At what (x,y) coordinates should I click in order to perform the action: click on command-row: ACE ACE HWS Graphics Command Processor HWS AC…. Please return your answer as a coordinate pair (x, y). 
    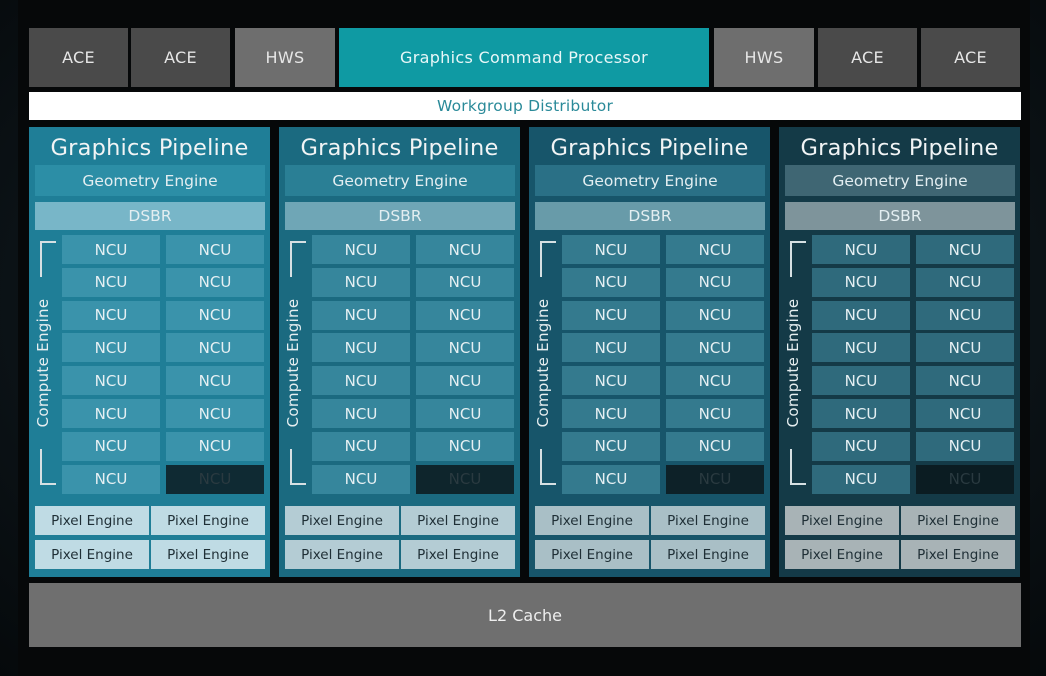
    Looking at the image, I should click on (525, 57).